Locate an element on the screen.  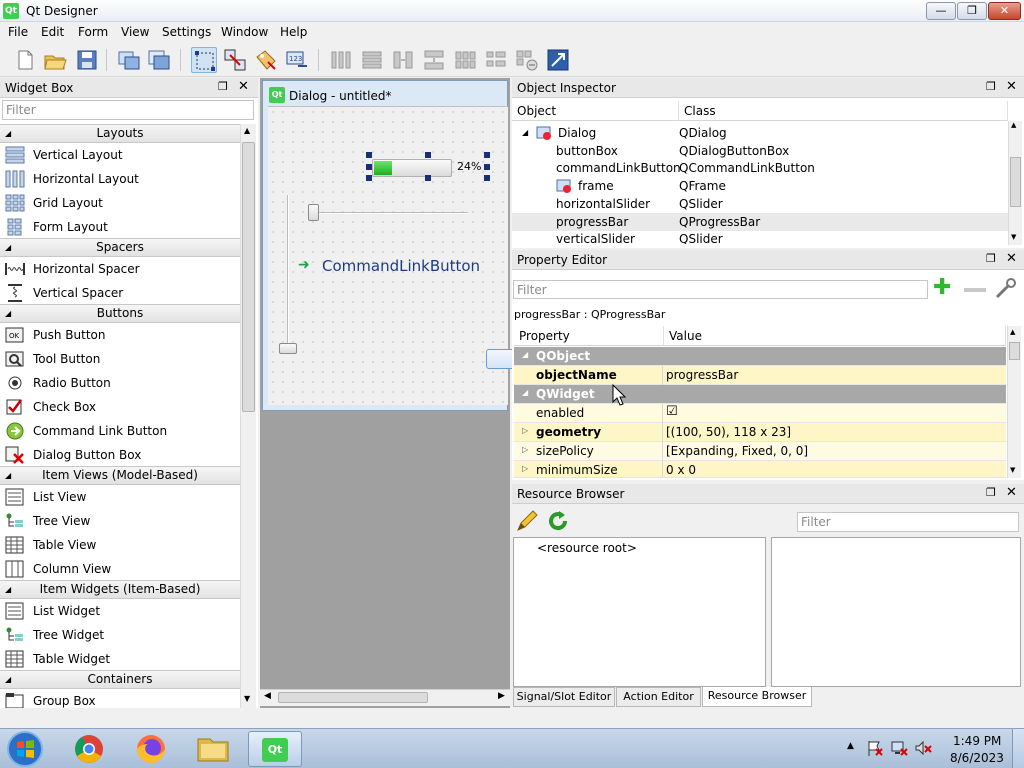
save-icon is located at coordinates (87, 60).